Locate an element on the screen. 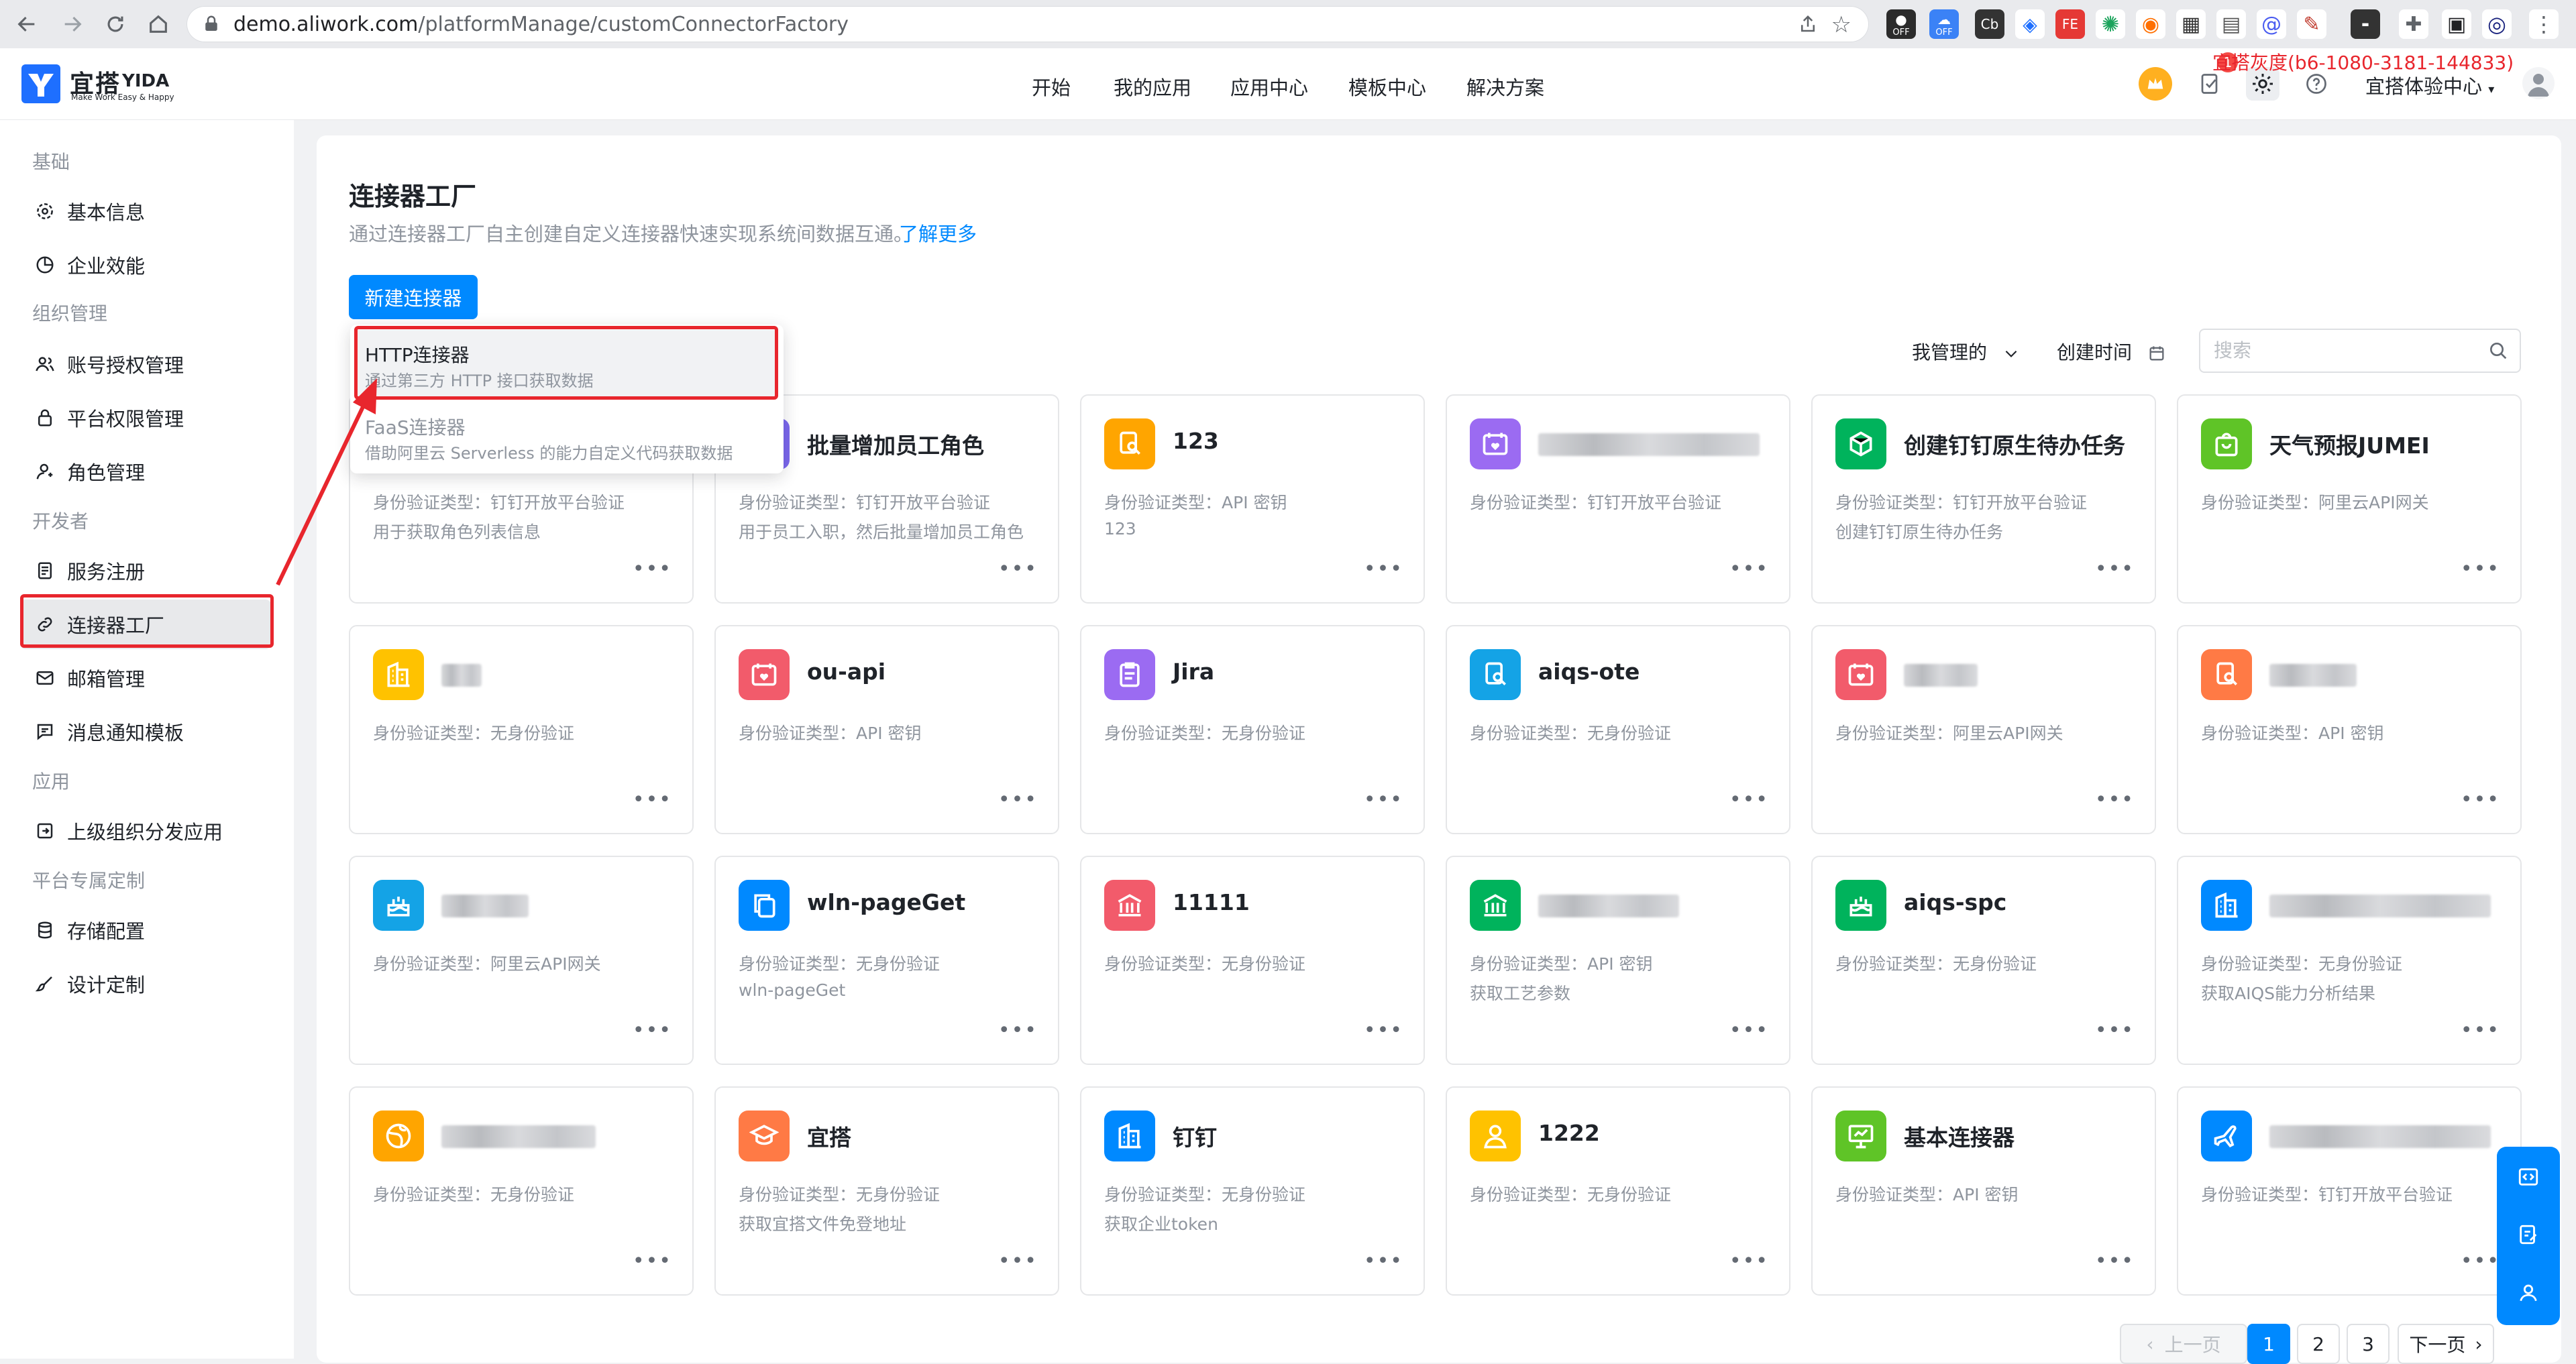 The width and height of the screenshot is (2576, 1364). search-input is located at coordinates (2341, 351).